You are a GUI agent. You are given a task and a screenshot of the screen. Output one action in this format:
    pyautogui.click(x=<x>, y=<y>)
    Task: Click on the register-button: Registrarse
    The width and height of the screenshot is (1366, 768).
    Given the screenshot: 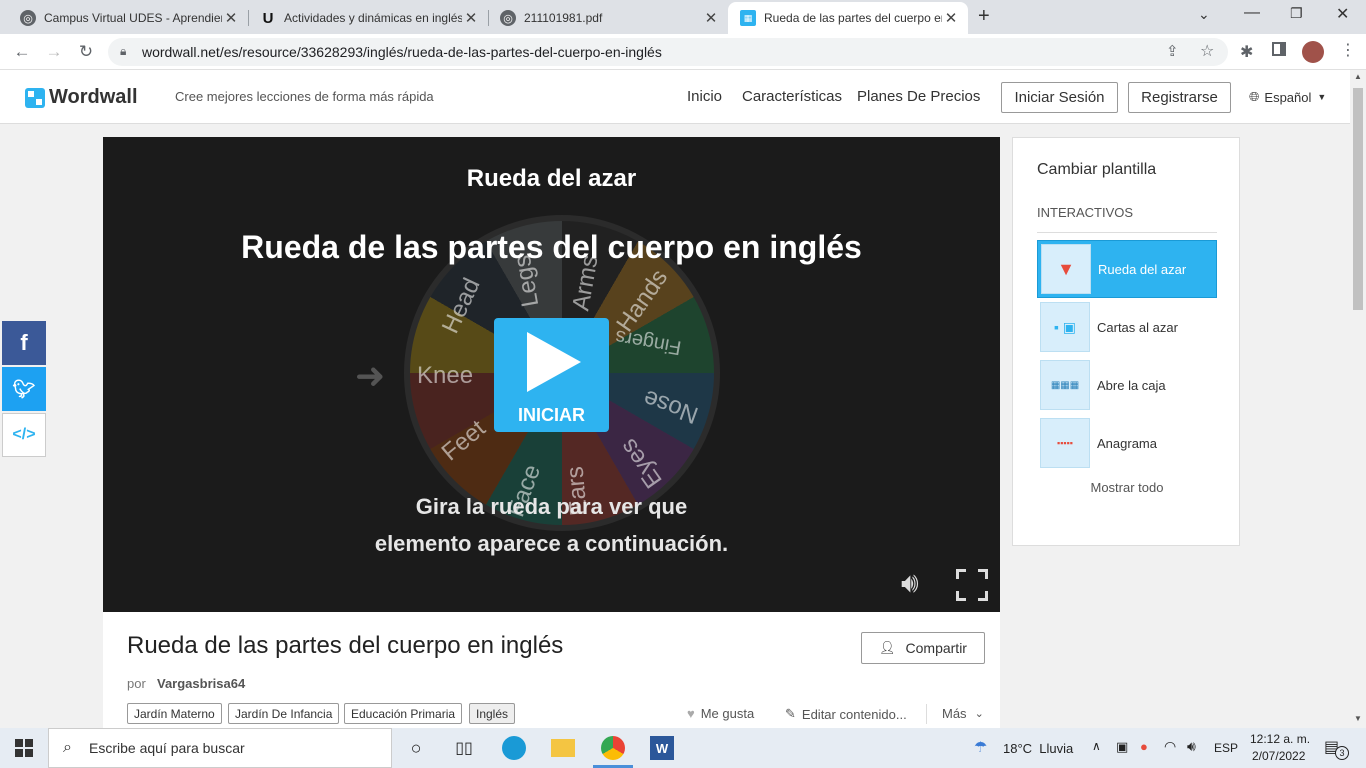 What is the action you would take?
    pyautogui.click(x=1179, y=97)
    